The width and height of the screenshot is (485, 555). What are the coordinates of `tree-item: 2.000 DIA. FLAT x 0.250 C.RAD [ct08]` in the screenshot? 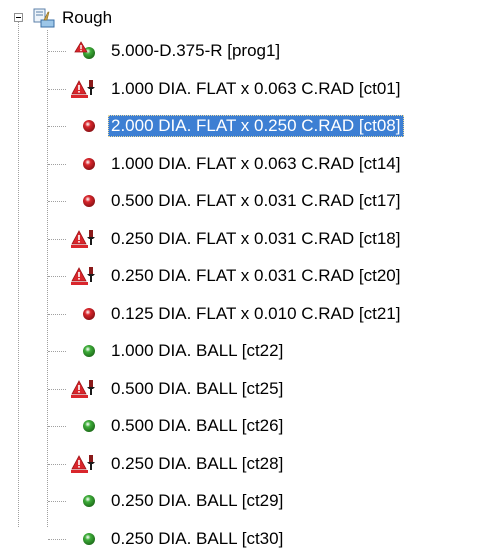 It's located at (275, 126).